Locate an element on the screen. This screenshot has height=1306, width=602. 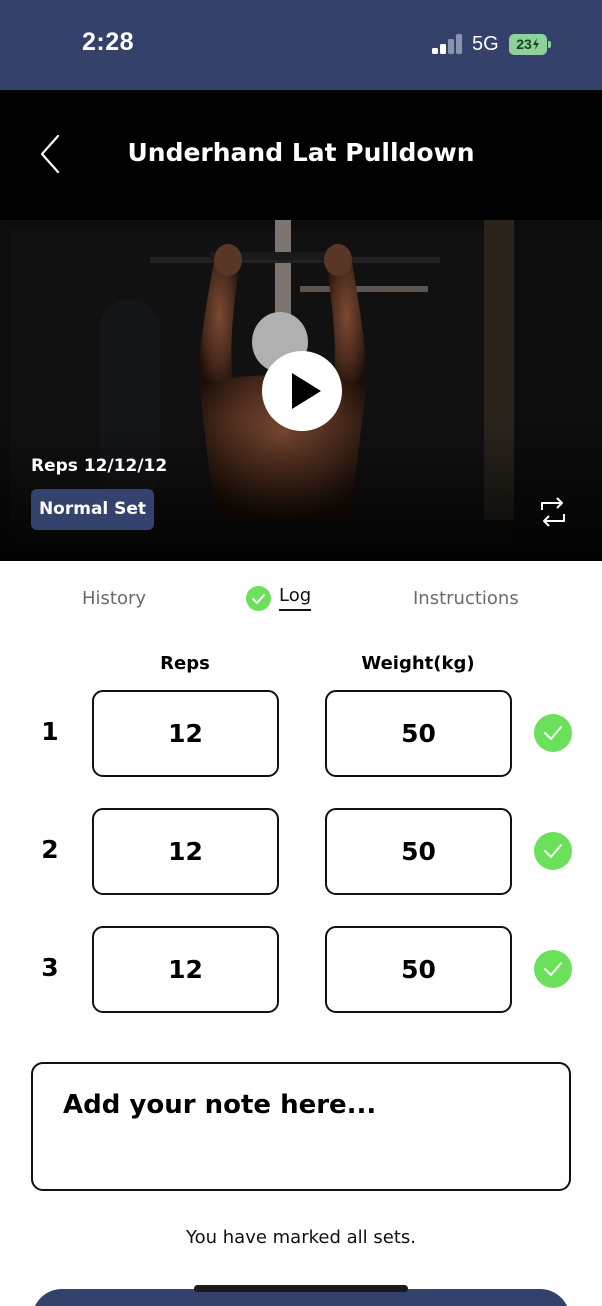
signal-icon is located at coordinates (448, 44).